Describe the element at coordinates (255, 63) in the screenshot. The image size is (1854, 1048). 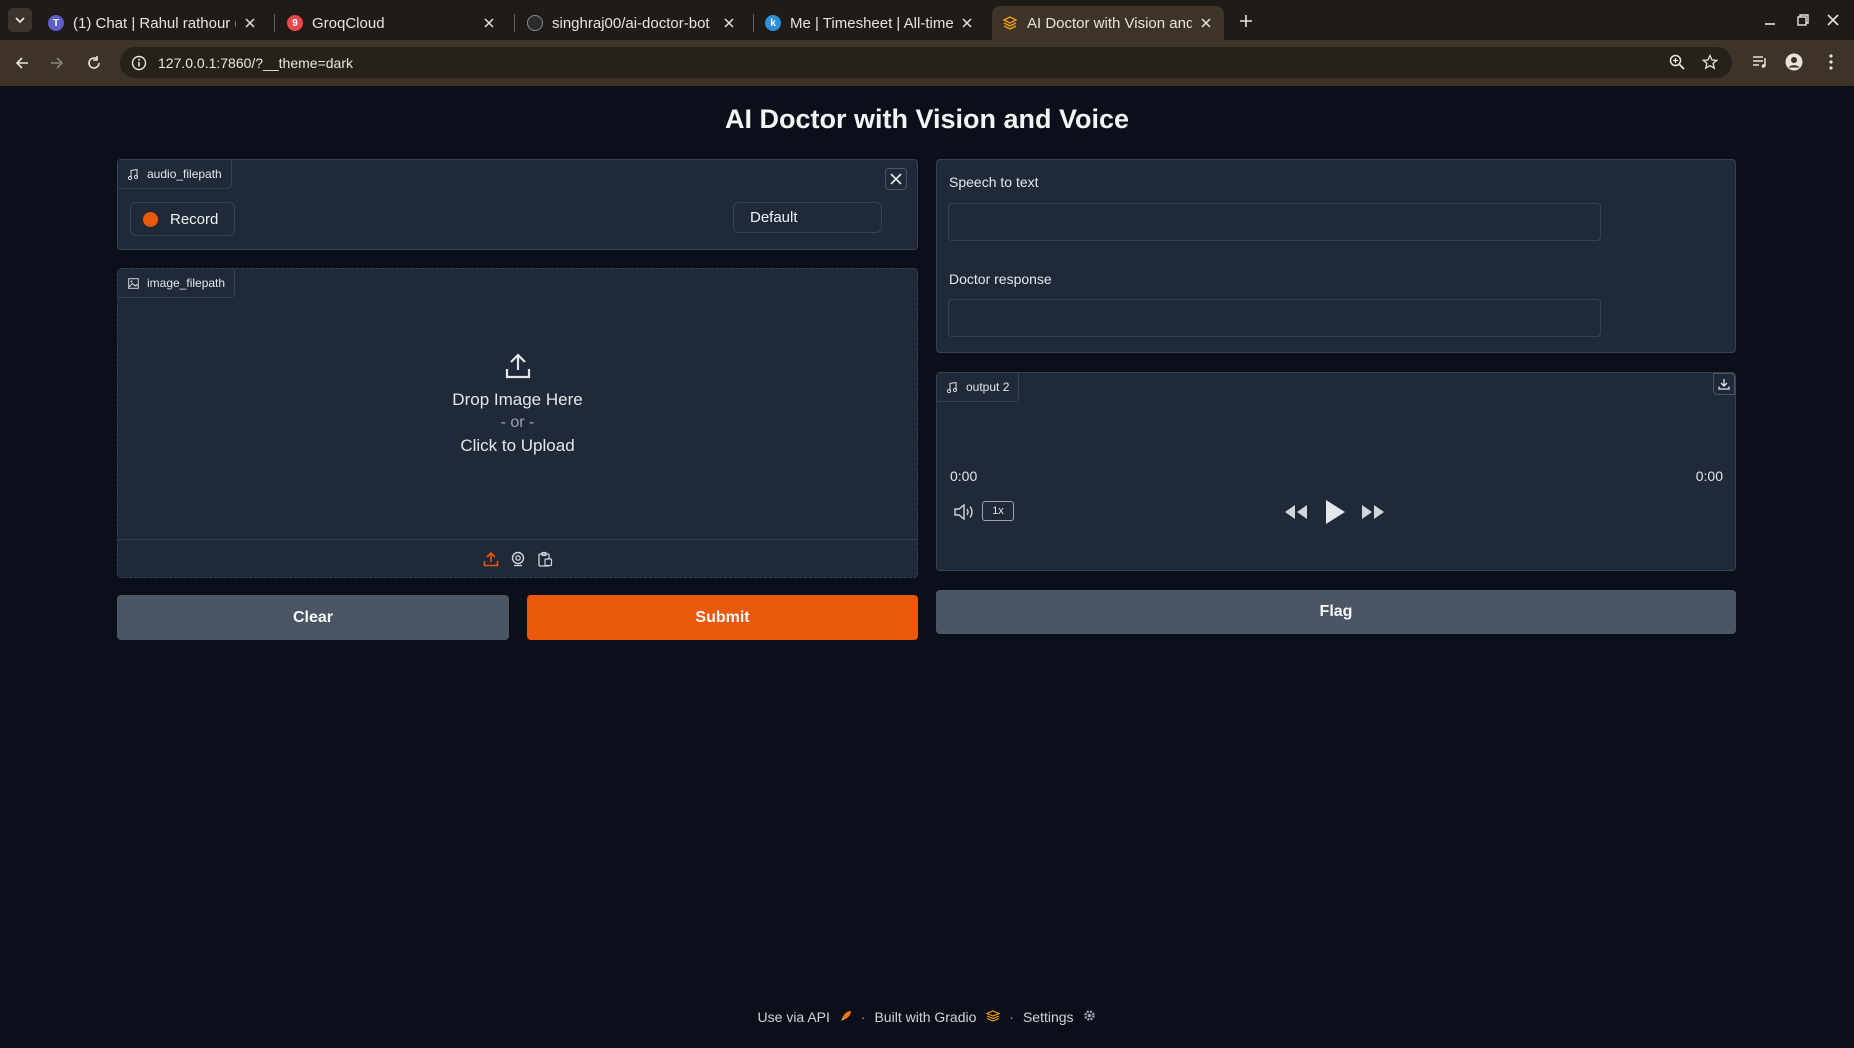
I see `address-url: 127.0.0.1:7860/?__theme=dark` at that location.